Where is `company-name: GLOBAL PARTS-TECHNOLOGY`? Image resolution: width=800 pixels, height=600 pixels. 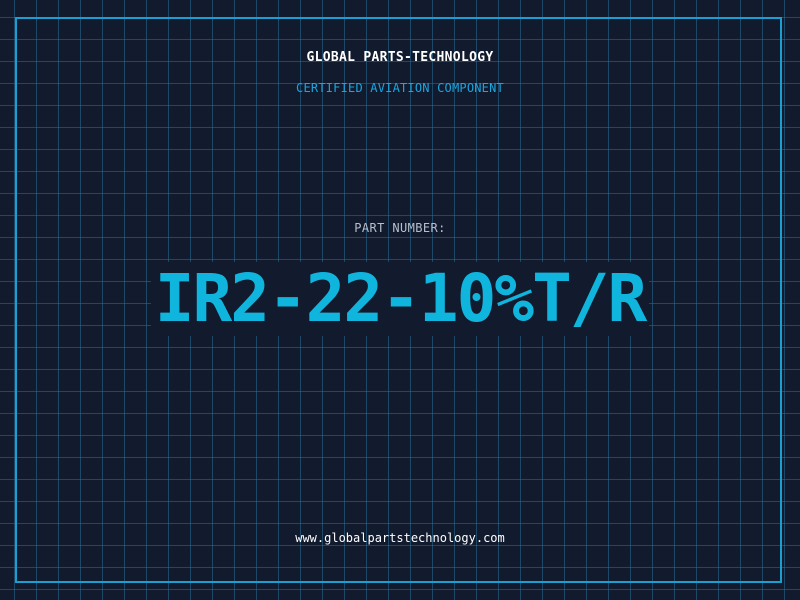
company-name: GLOBAL PARTS-TECHNOLOGY is located at coordinates (400, 57).